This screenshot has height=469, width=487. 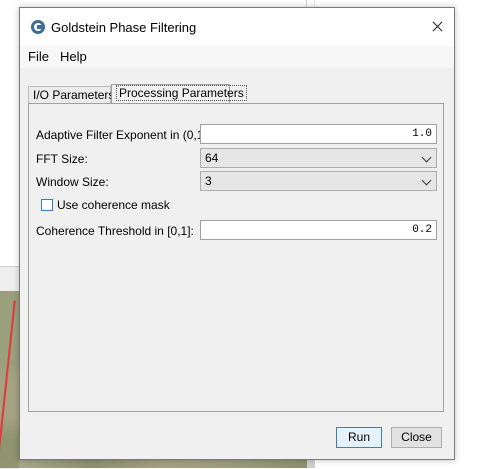 I want to click on background-map-view, so click(x=9, y=379).